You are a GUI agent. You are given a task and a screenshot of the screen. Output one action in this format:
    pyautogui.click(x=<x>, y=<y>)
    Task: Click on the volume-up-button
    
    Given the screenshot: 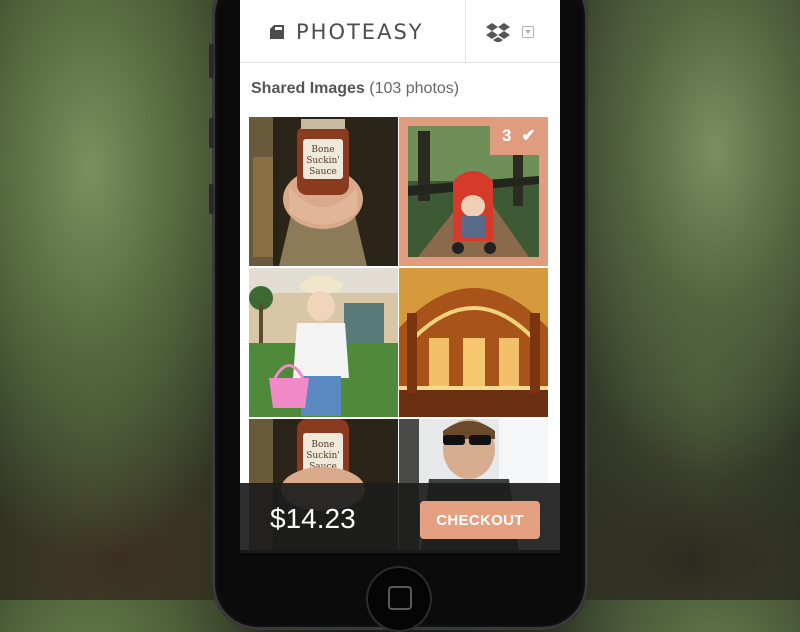 What is the action you would take?
    pyautogui.click(x=211, y=133)
    